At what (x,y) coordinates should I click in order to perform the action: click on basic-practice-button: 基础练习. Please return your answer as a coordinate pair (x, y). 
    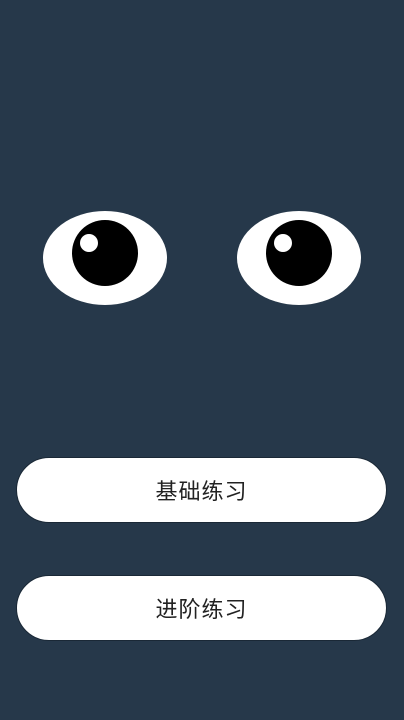
    Looking at the image, I should click on (201, 490).